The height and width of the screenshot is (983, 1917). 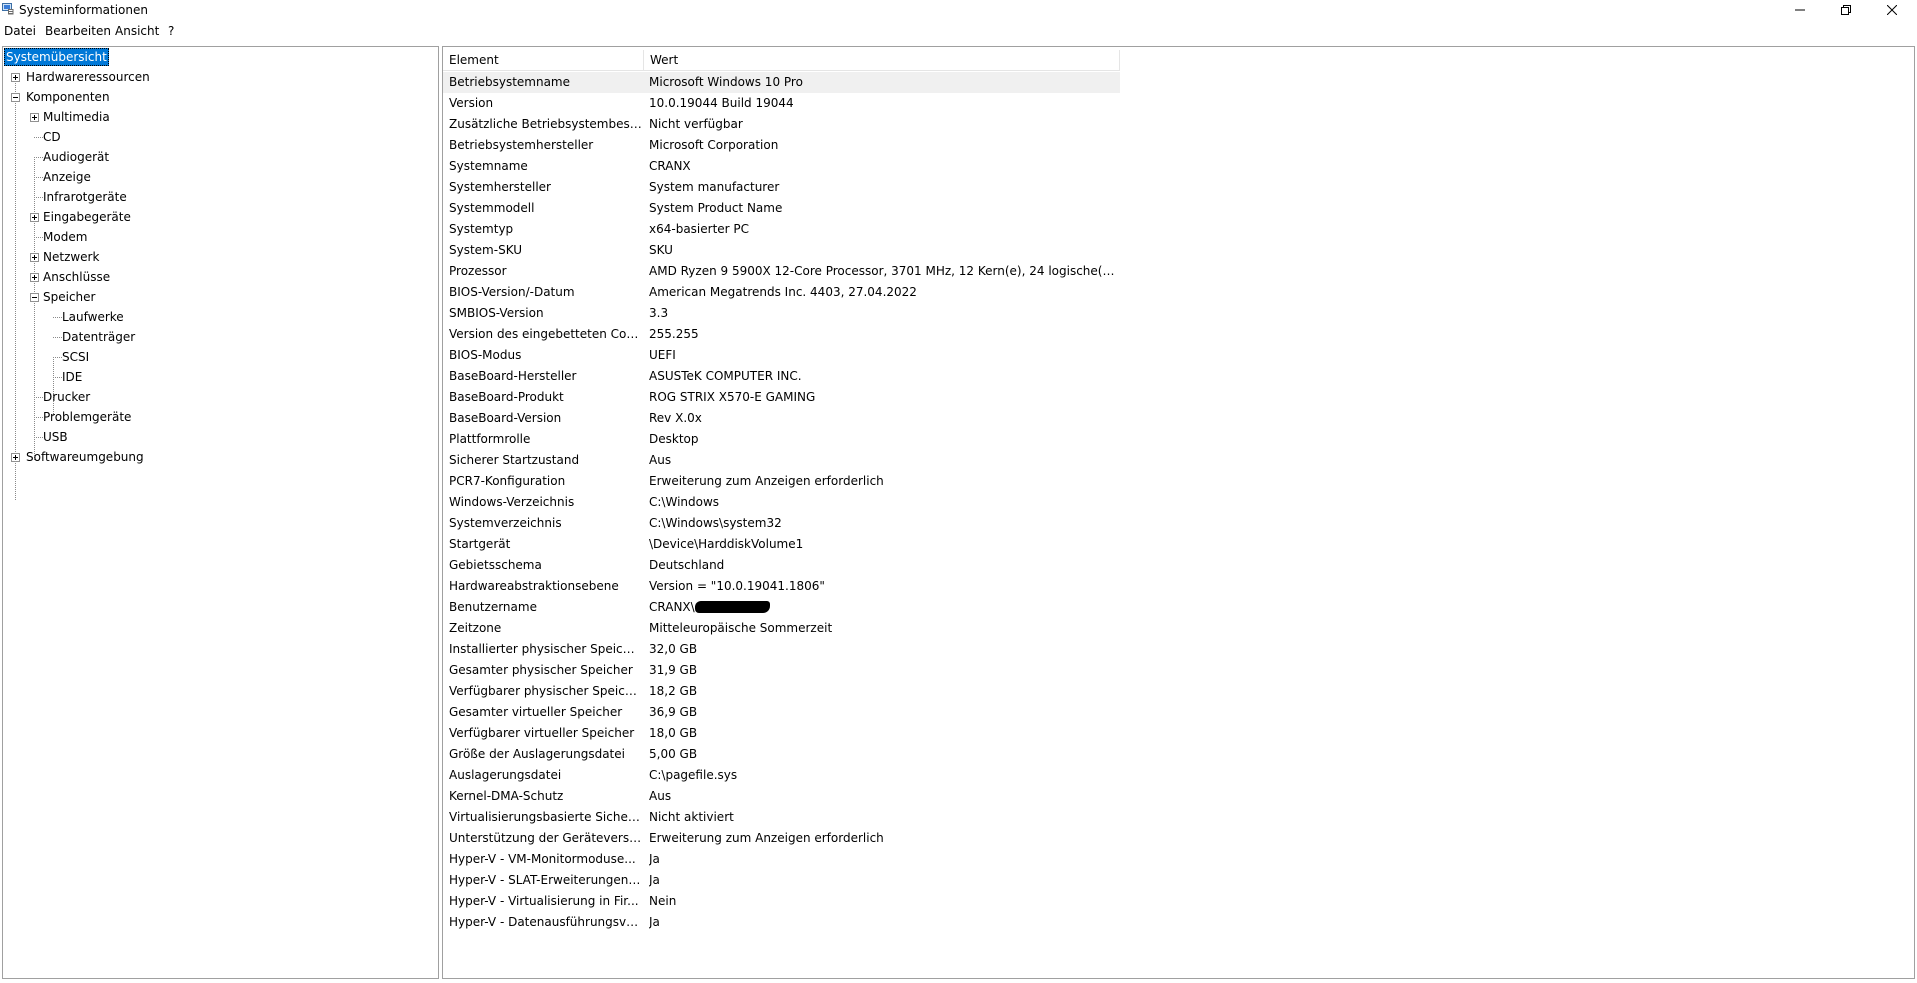 I want to click on tree-item-hardwareressourcen: Hardwareressourcen, so click(x=218, y=77).